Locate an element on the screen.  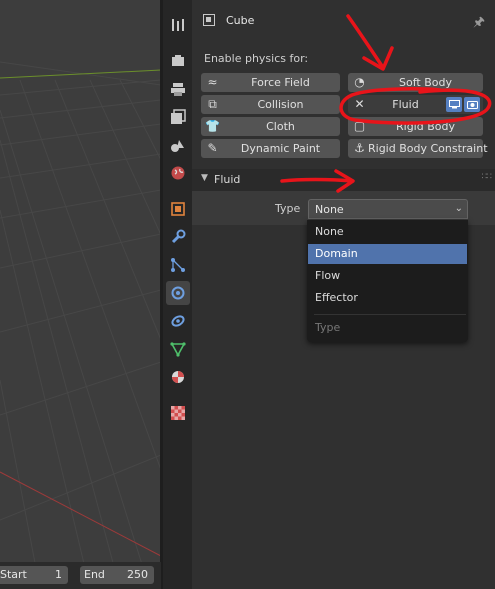
tab-tool is located at coordinates (178, 25).